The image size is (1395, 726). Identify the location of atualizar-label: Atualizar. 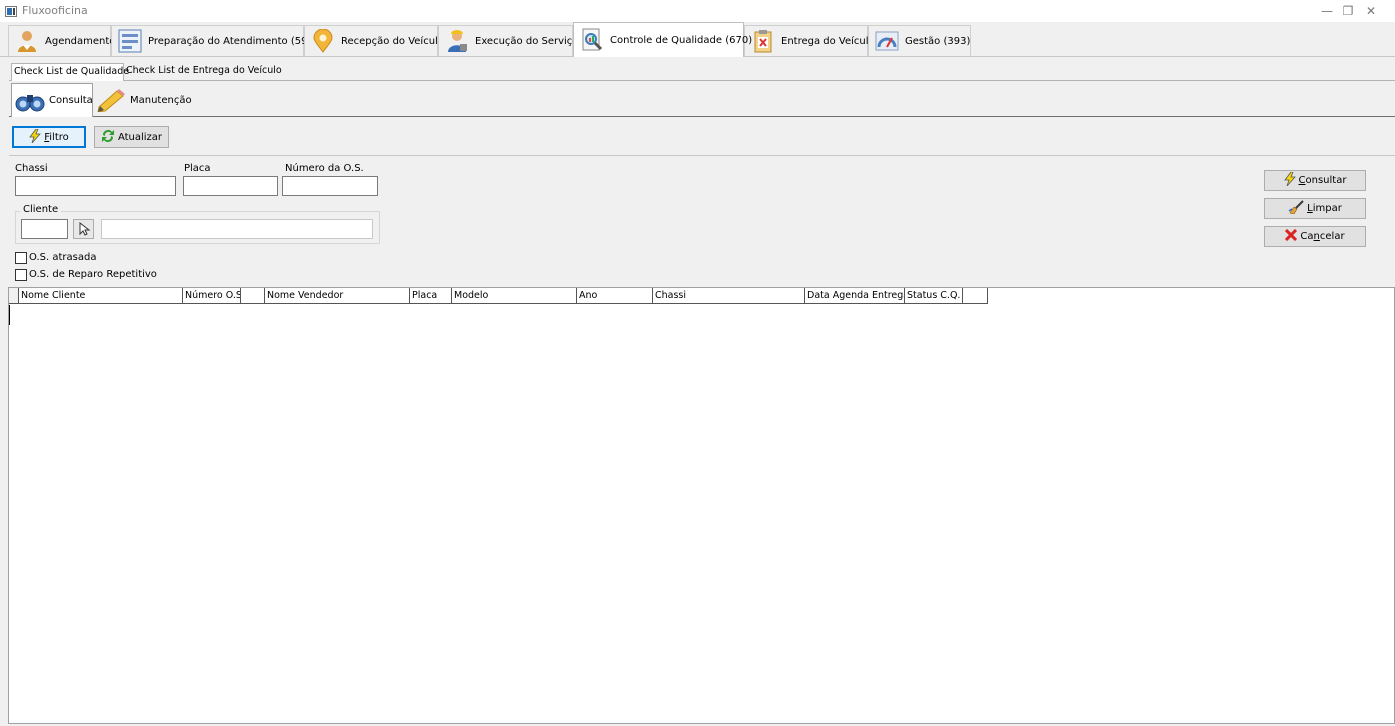
(140, 137).